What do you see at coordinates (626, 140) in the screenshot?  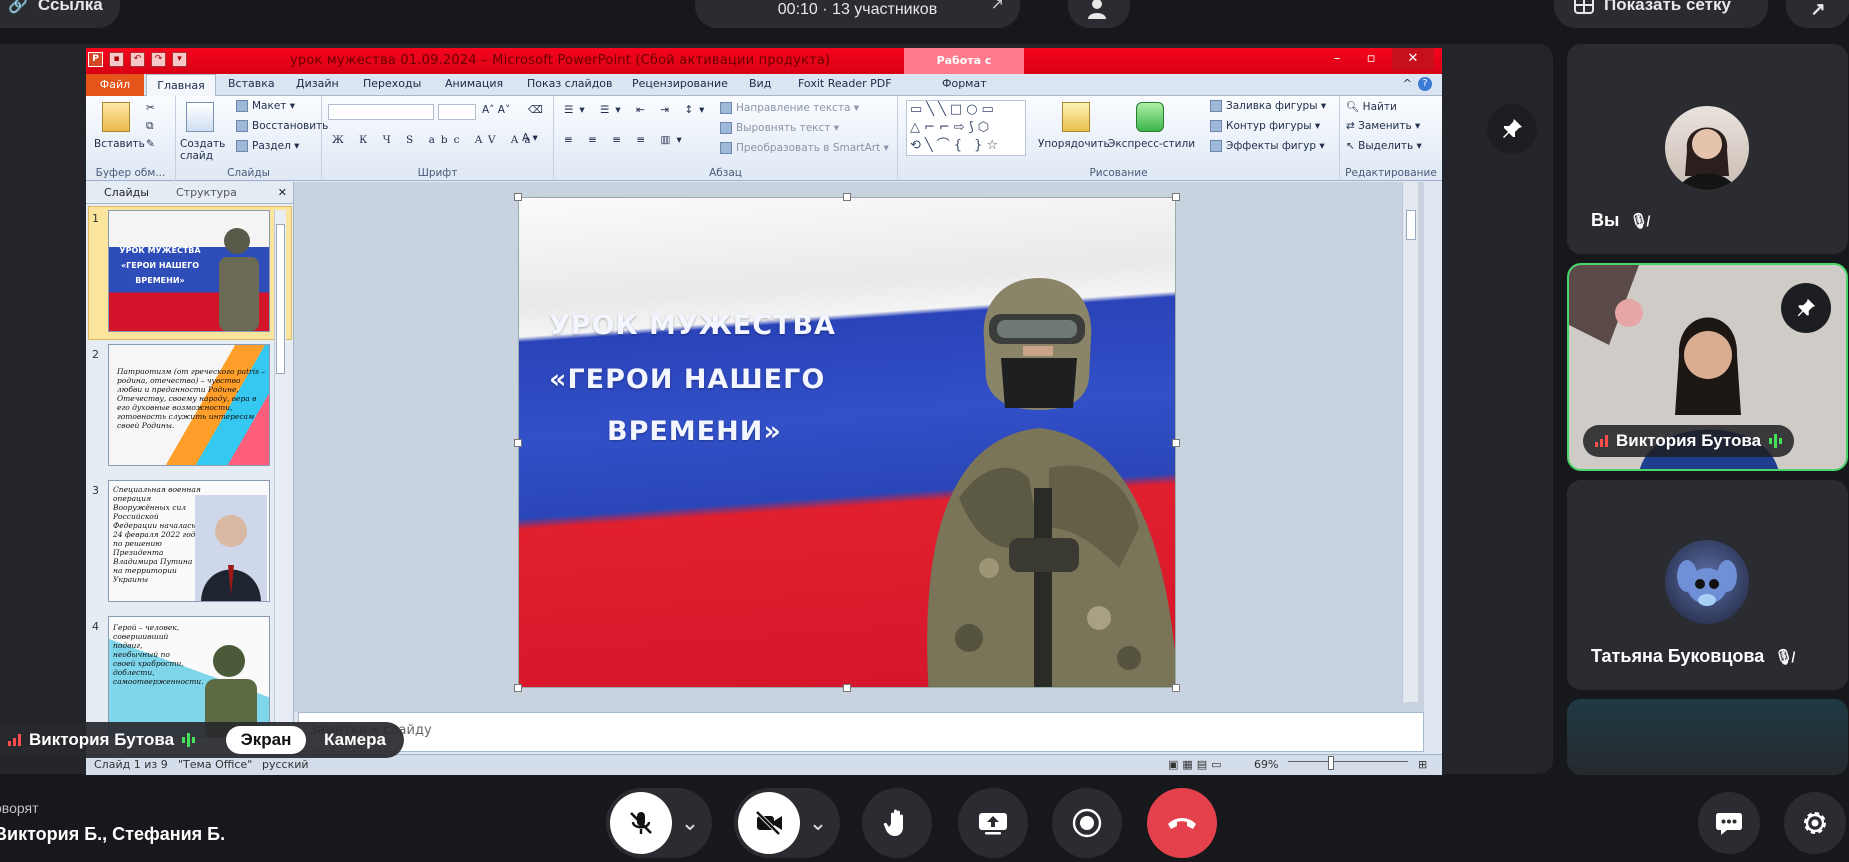 I see `align-buttons: ≡ ≡ ≡ ≡ ▥▾` at bounding box center [626, 140].